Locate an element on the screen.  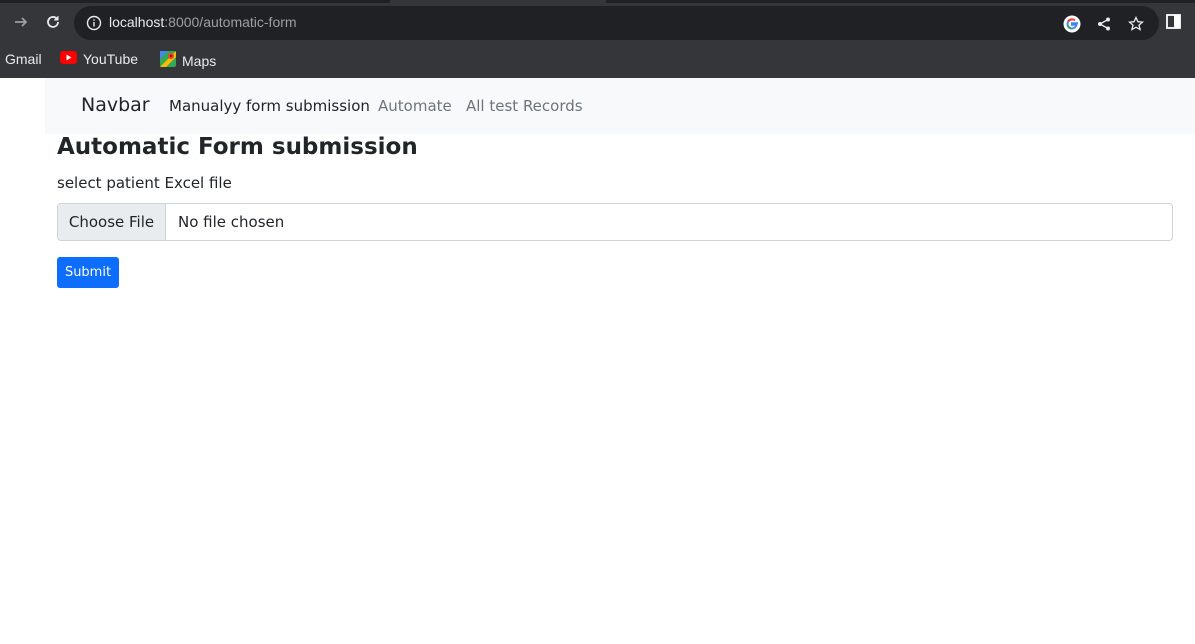
share-icon is located at coordinates (1104, 24).